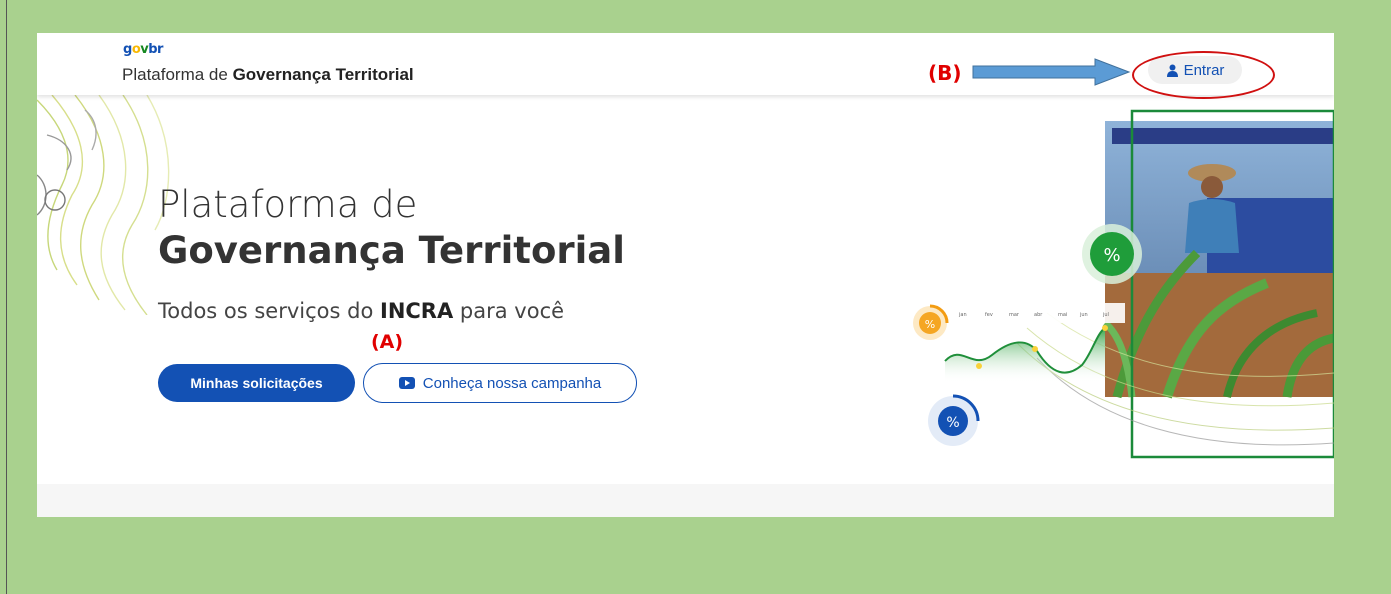  I want to click on month-label: fev, so click(989, 315).